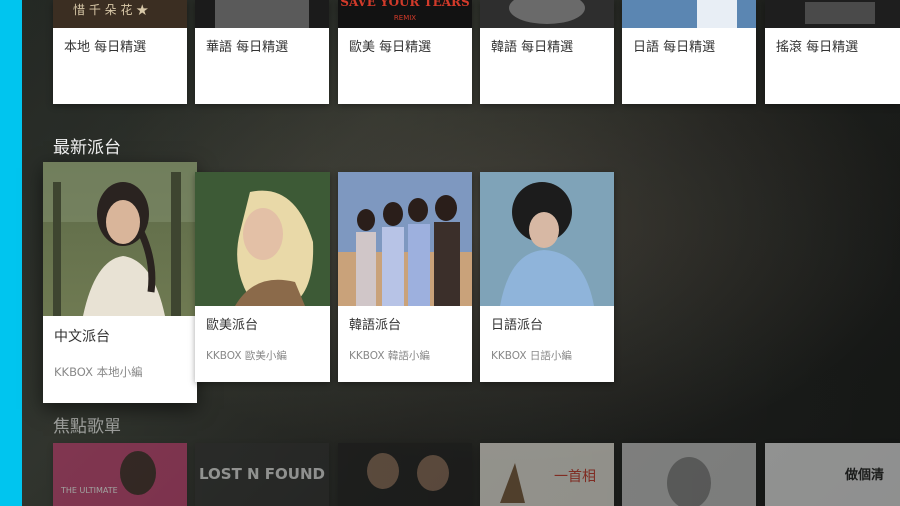 This screenshot has height=506, width=900. I want to click on playlist-art: THE ULTIMATE, so click(120, 474).